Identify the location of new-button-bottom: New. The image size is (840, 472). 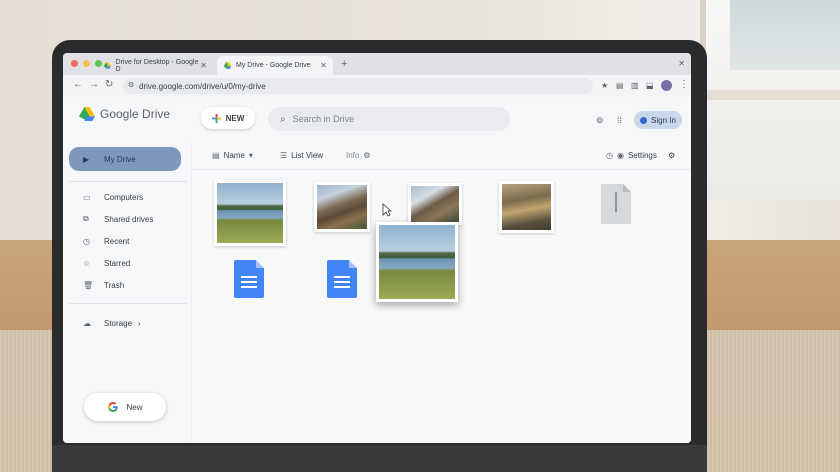
(125, 407).